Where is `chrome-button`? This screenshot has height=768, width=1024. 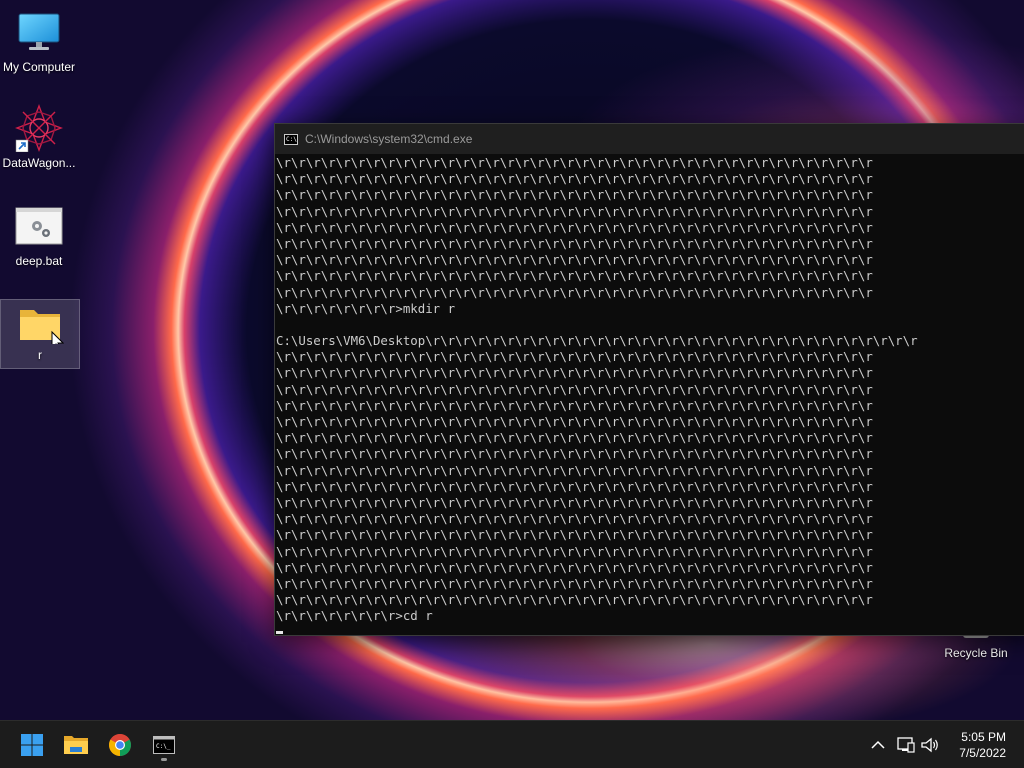 chrome-button is located at coordinates (120, 745).